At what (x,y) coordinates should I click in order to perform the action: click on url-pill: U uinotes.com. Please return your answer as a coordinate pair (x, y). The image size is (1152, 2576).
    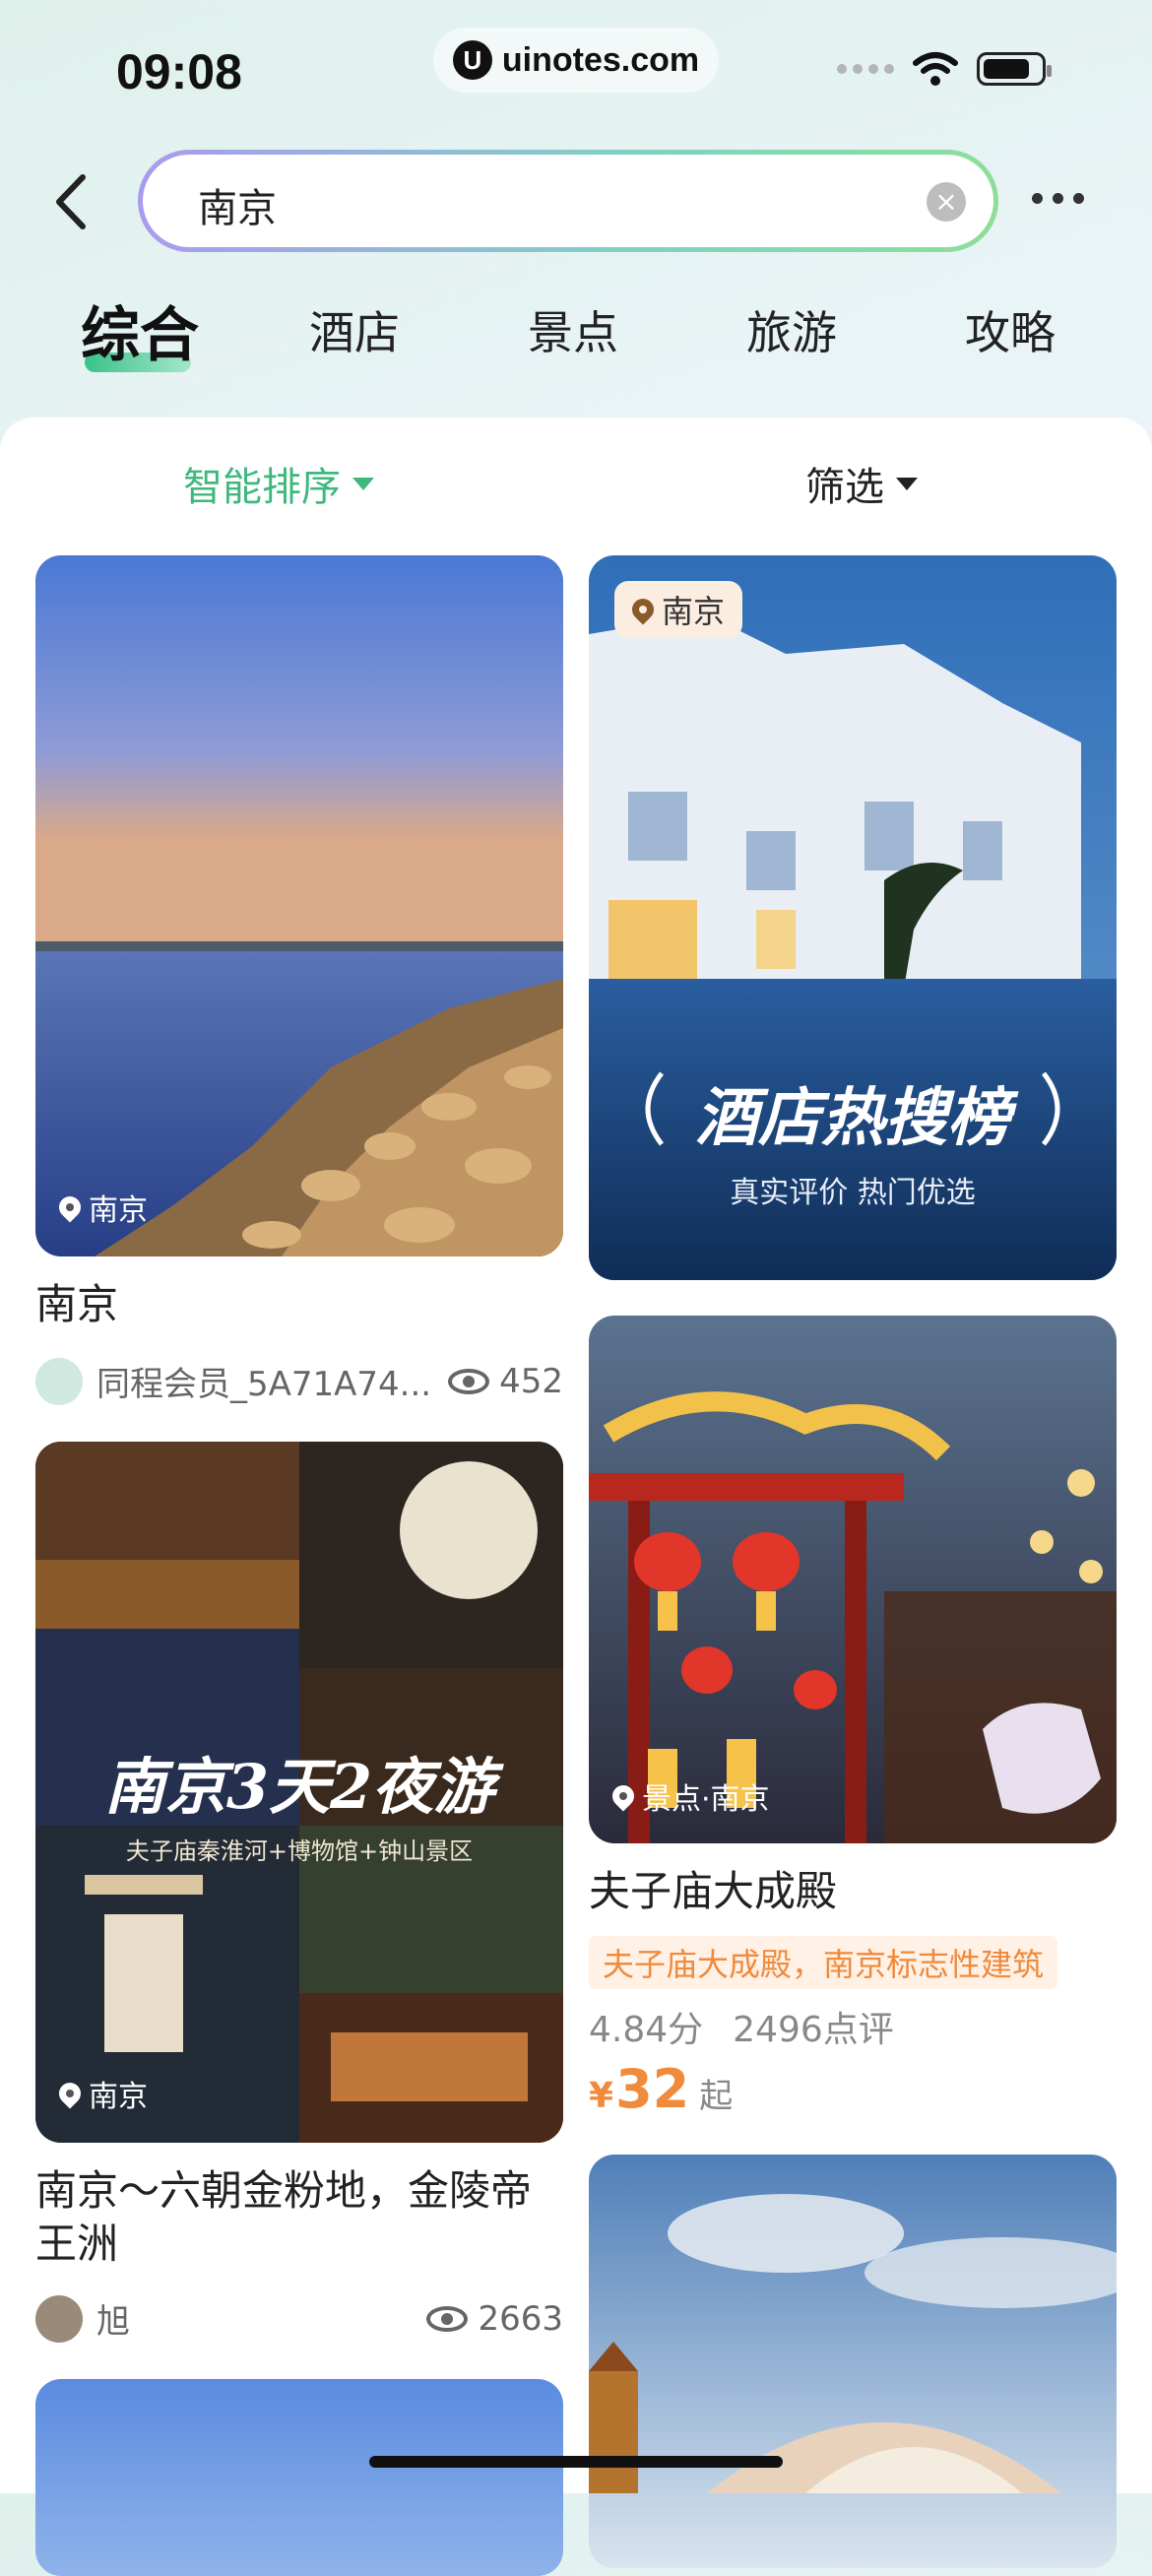
    Looking at the image, I should click on (576, 60).